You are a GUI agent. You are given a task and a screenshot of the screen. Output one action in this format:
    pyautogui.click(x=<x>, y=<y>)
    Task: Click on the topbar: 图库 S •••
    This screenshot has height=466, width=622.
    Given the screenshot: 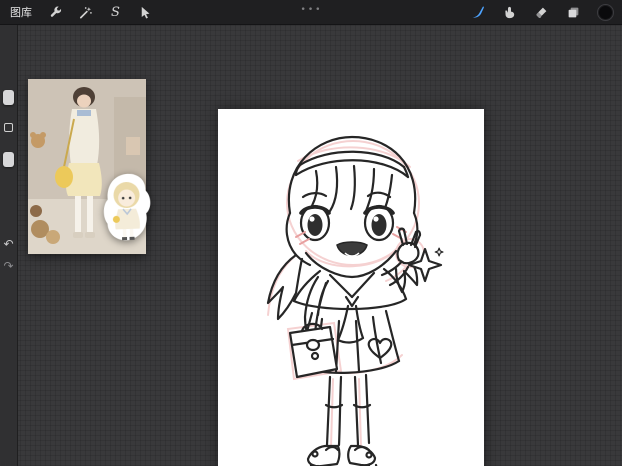 What is the action you would take?
    pyautogui.click(x=311, y=12)
    